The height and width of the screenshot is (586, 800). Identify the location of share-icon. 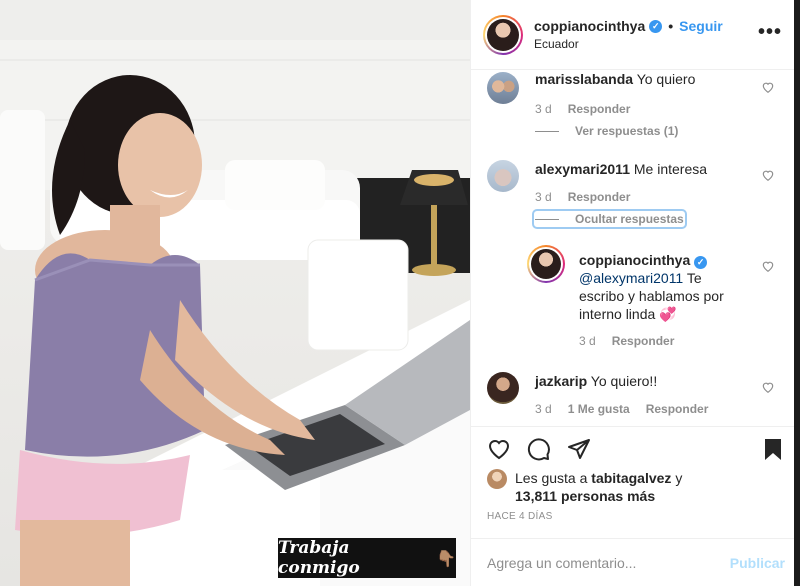
(579, 449).